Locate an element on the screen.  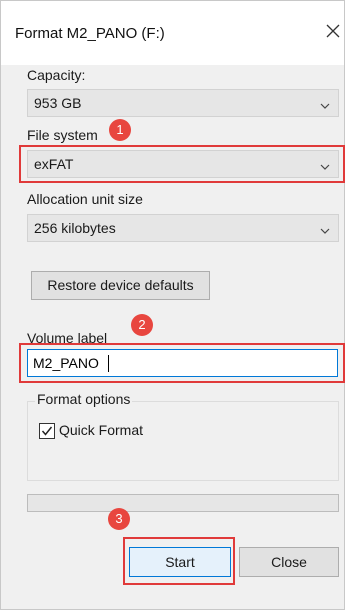
volume-label-field is located at coordinates (182, 363).